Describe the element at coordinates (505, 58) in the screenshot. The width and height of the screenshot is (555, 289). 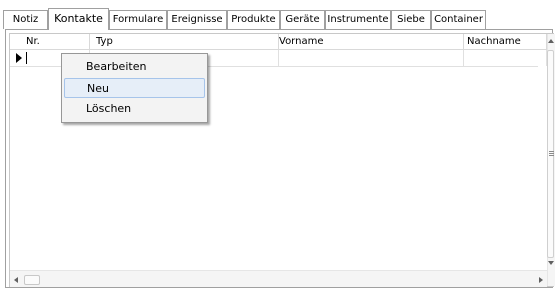
I see `cell-nachname` at that location.